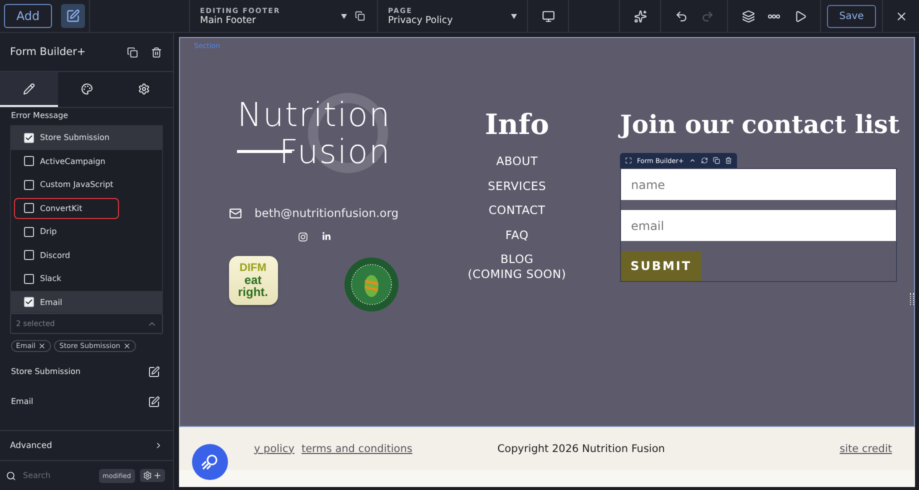 This screenshot has width=919, height=490. I want to click on seal-logo-drawing, so click(371, 284).